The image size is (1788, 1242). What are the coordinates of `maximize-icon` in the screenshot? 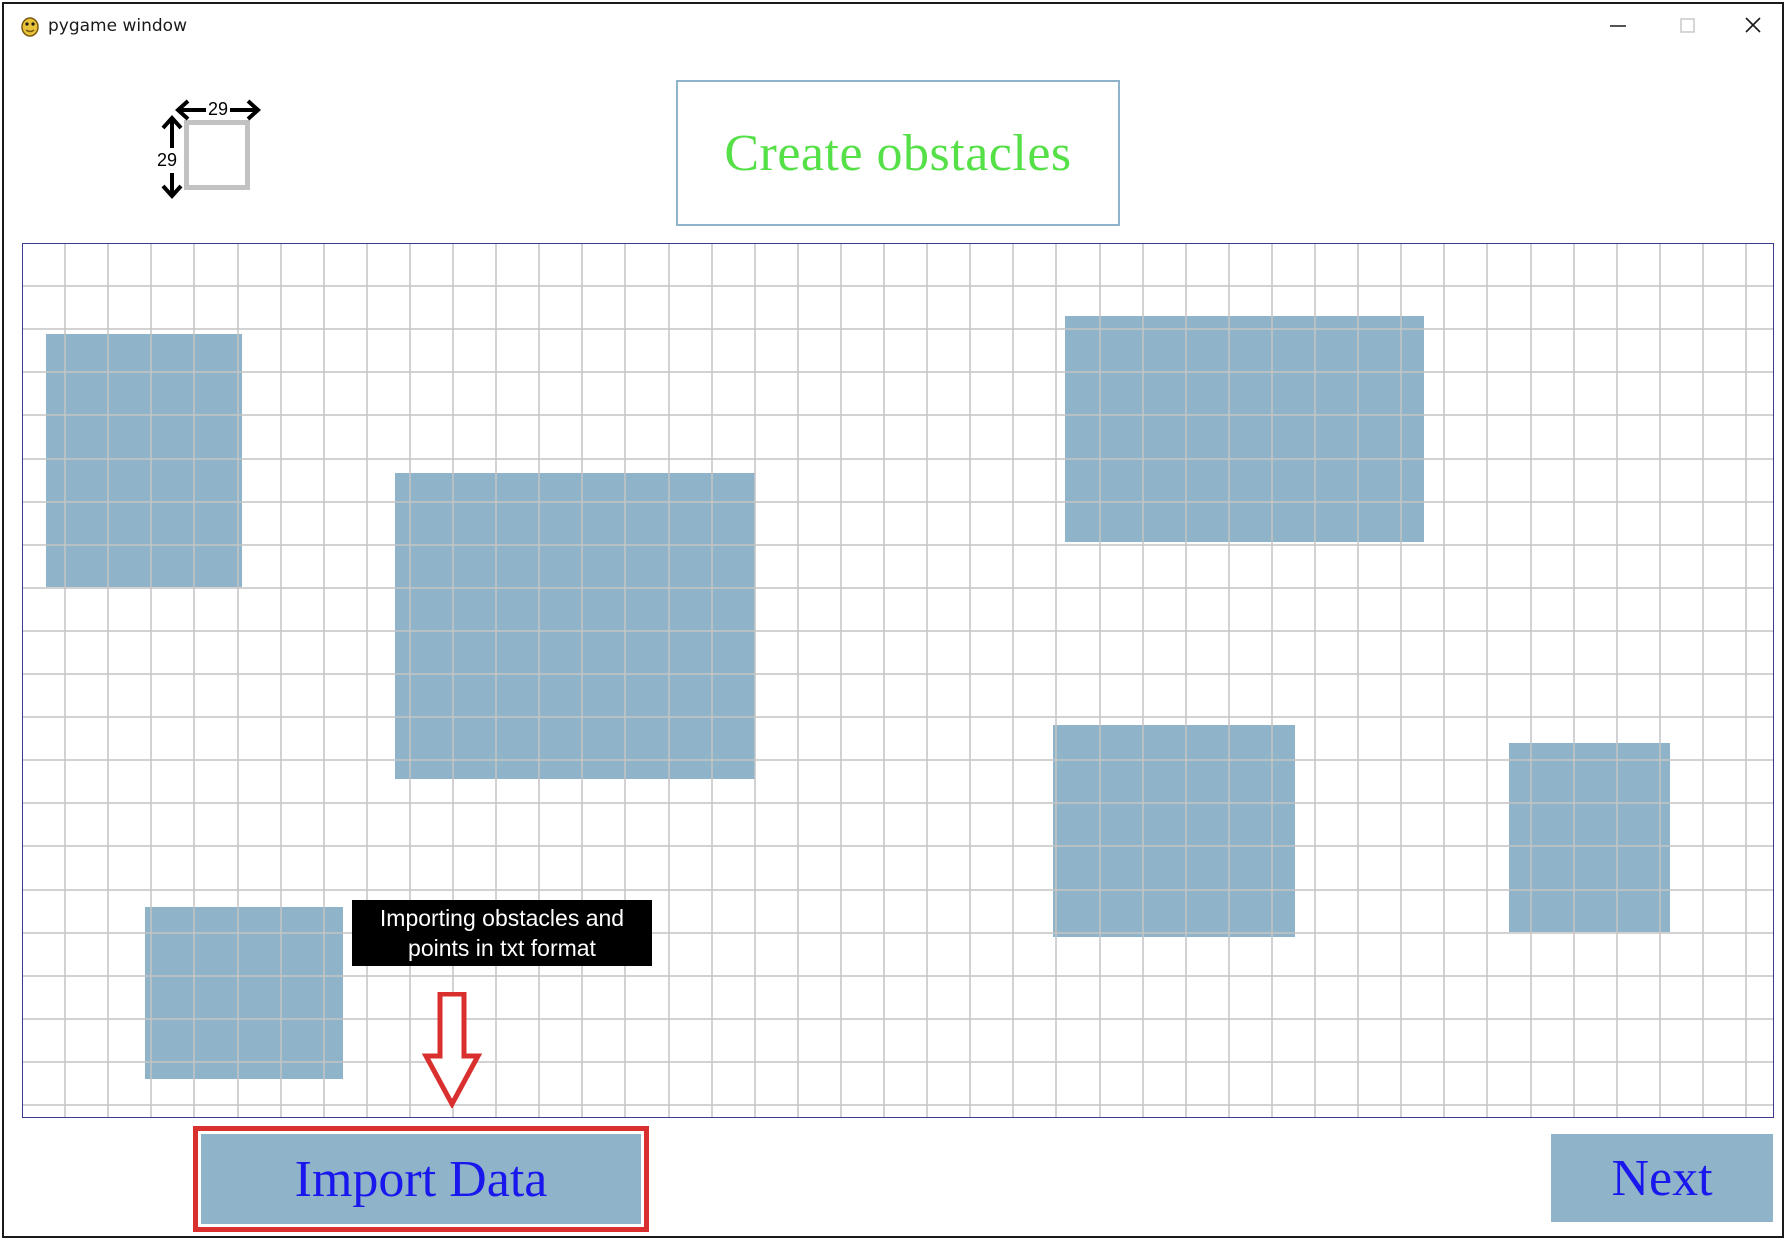 It's located at (1687, 25).